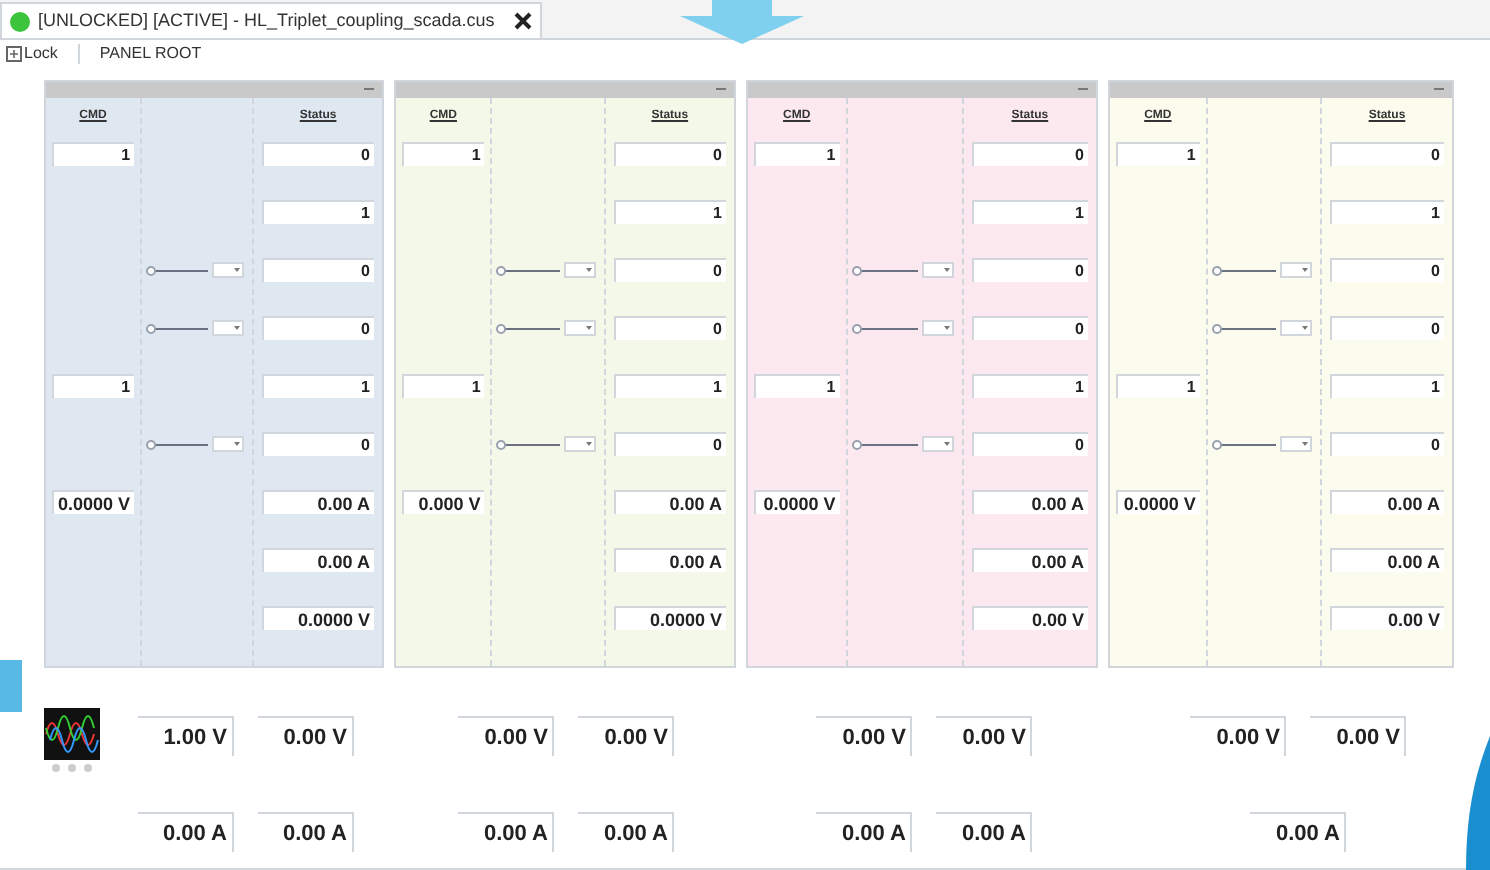 The height and width of the screenshot is (870, 1490). Describe the element at coordinates (443, 502) in the screenshot. I see `value-field: 0.000 V` at that location.